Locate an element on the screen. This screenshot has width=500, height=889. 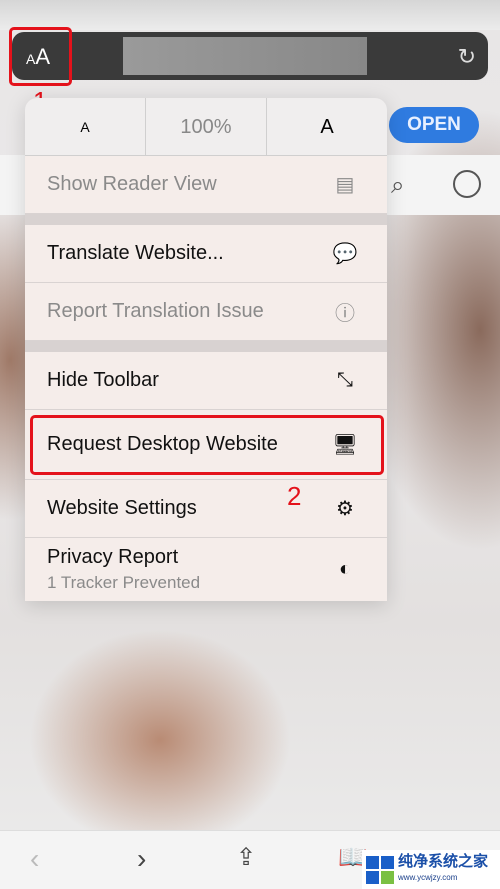
exclamation-circle-icon: ⓘ is located at coordinates (345, 314).